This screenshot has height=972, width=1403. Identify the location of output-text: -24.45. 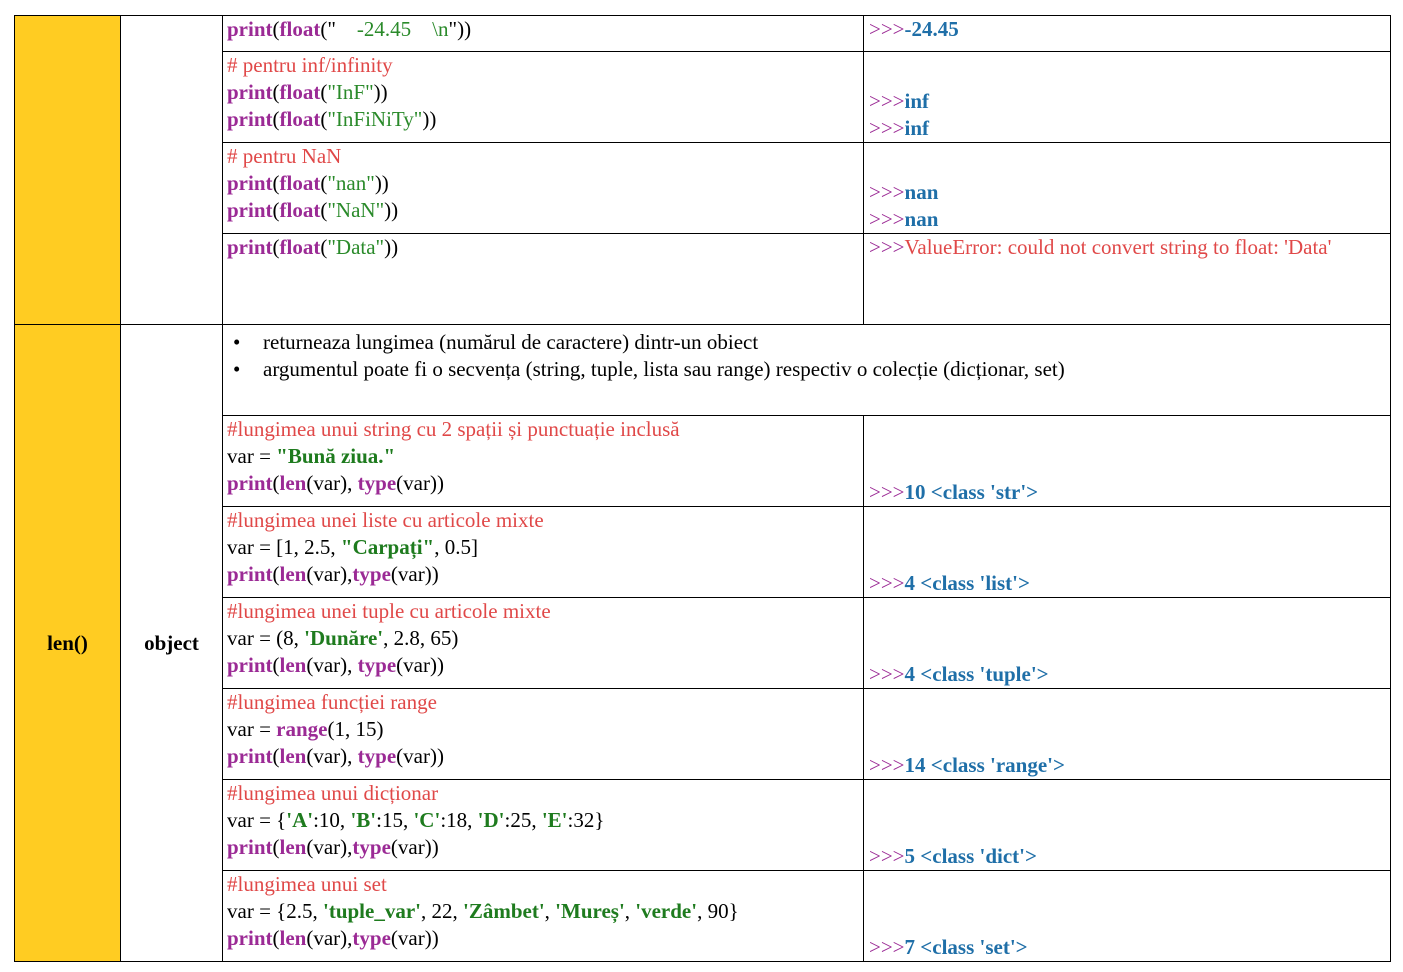
(931, 29).